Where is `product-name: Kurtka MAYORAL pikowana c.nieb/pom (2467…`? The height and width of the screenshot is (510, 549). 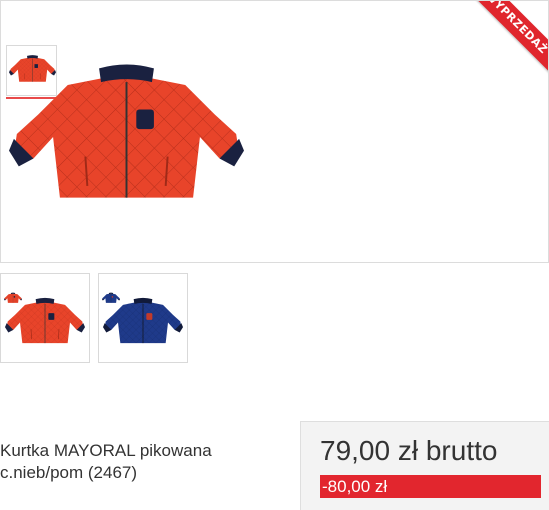 product-name: Kurtka MAYORAL pikowana c.nieb/pom (2467… is located at coordinates (106, 461).